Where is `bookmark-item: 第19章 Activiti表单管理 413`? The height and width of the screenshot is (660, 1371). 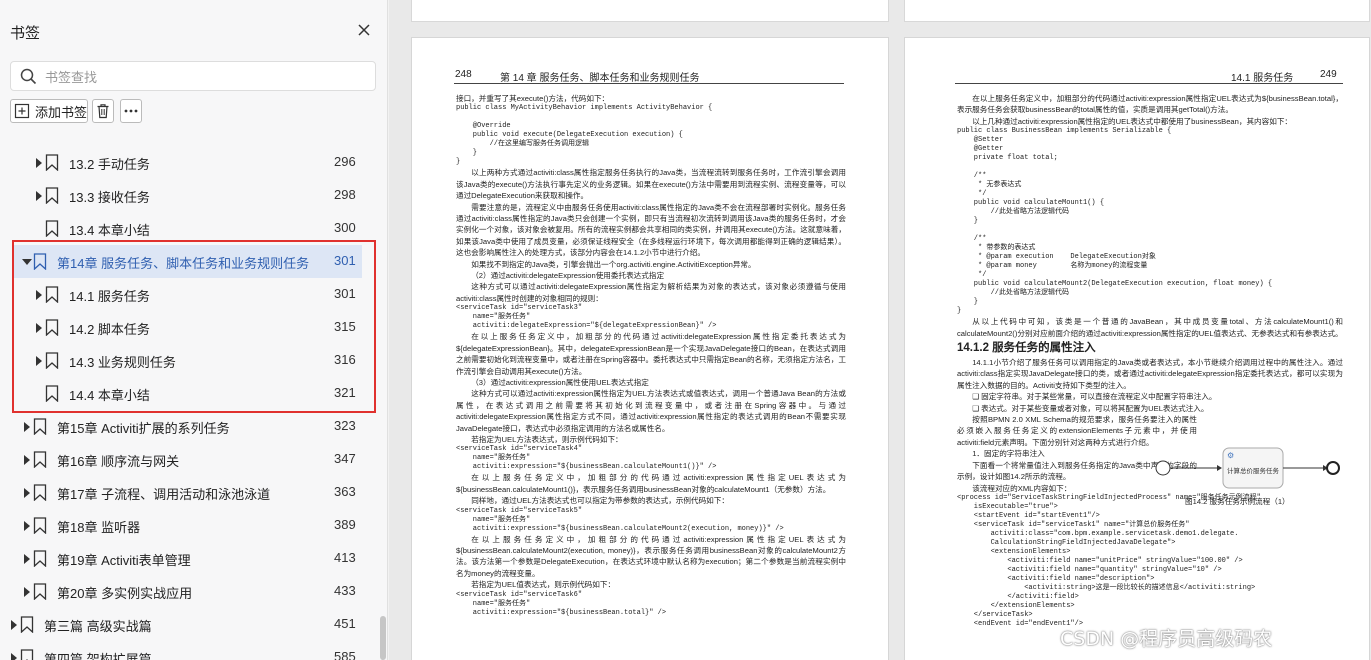
bookmark-item: 第19章 Activiti表单管理 413 is located at coordinates (190, 558).